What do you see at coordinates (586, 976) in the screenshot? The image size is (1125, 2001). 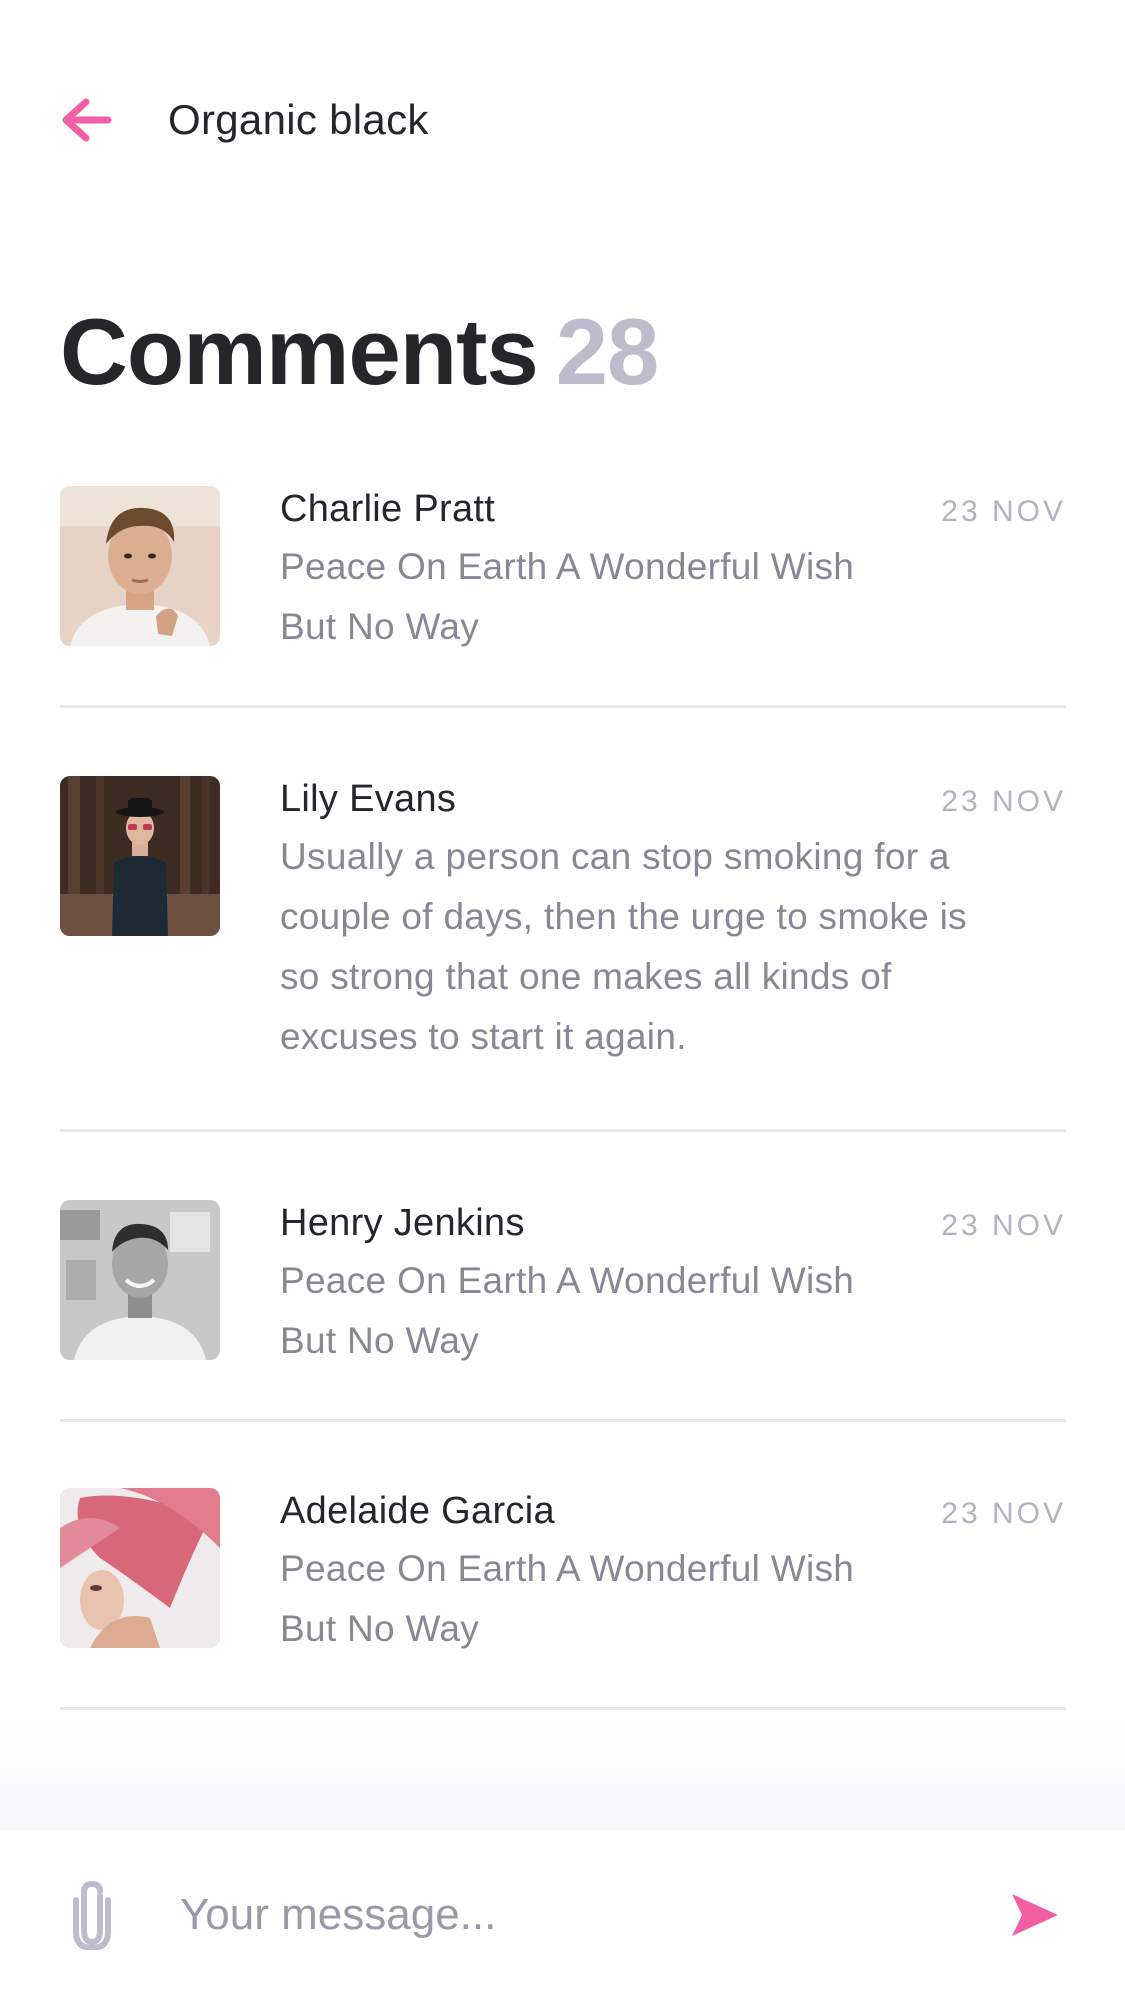 I see `comment-text-line: so strong that one makes all kinds of` at bounding box center [586, 976].